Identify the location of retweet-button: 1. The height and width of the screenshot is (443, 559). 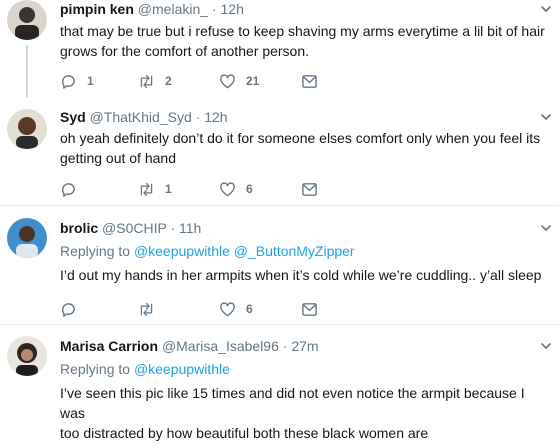
(155, 189).